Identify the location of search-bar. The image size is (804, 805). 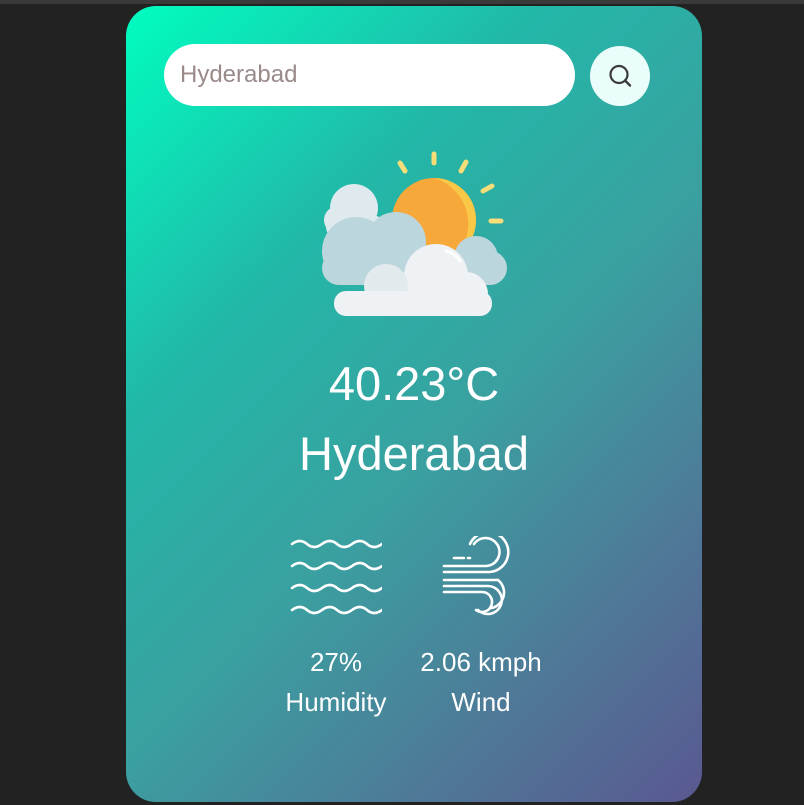
(369, 75).